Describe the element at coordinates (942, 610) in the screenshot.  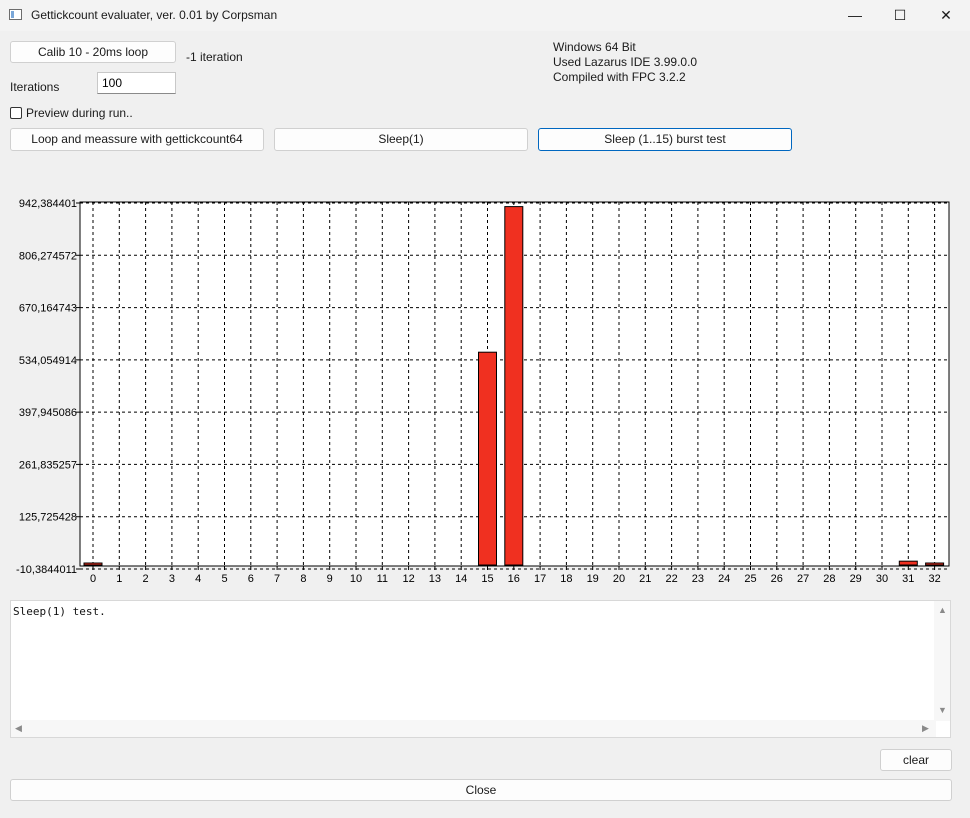
I see `scroll-up-icon: ▲` at that location.